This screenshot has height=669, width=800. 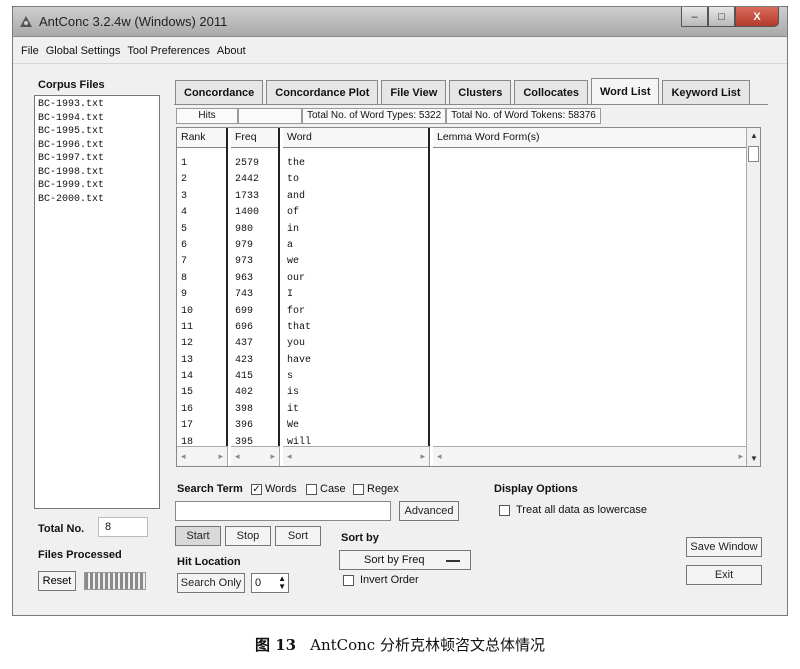 I want to click on sort-button: Sort, so click(x=298, y=536).